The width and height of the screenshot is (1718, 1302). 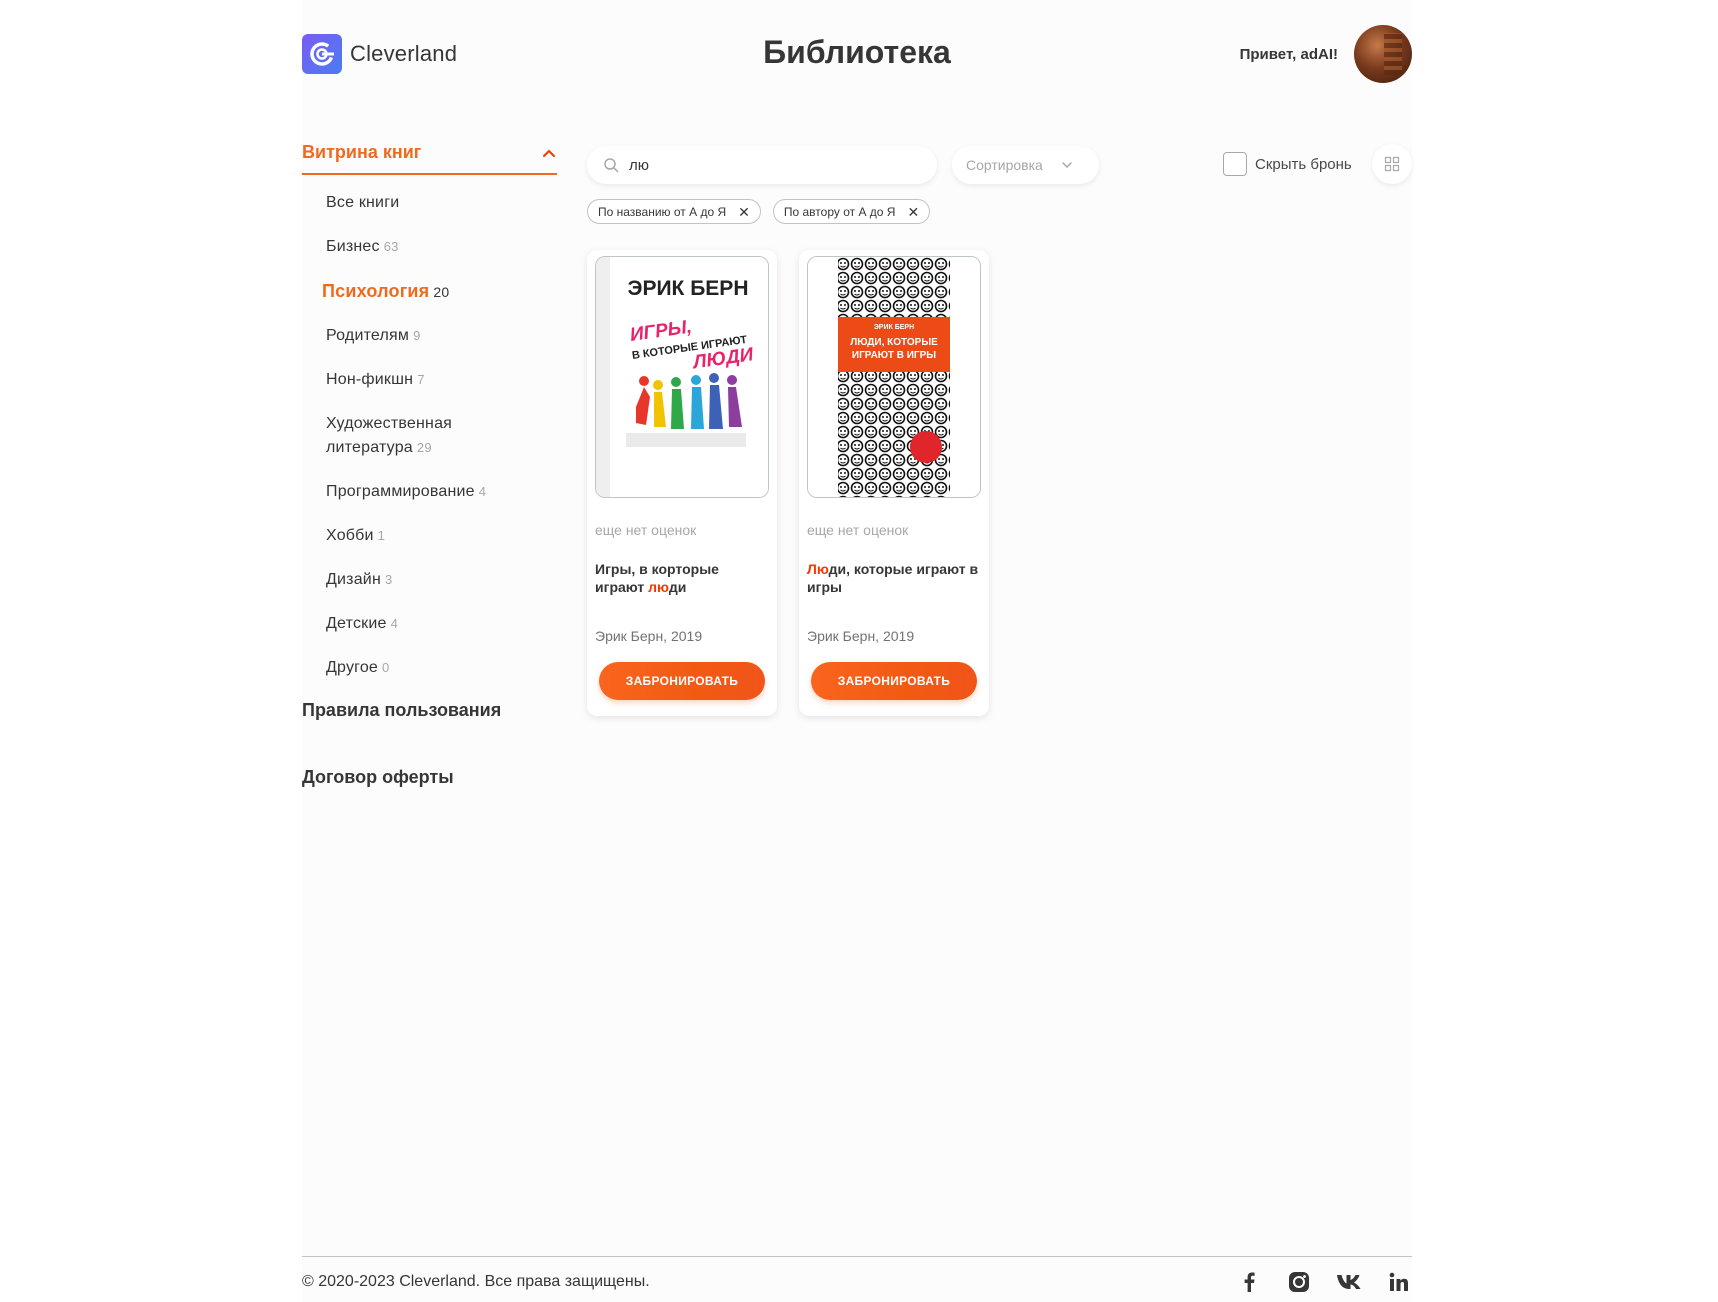 I want to click on category-label: Психология, so click(x=376, y=291).